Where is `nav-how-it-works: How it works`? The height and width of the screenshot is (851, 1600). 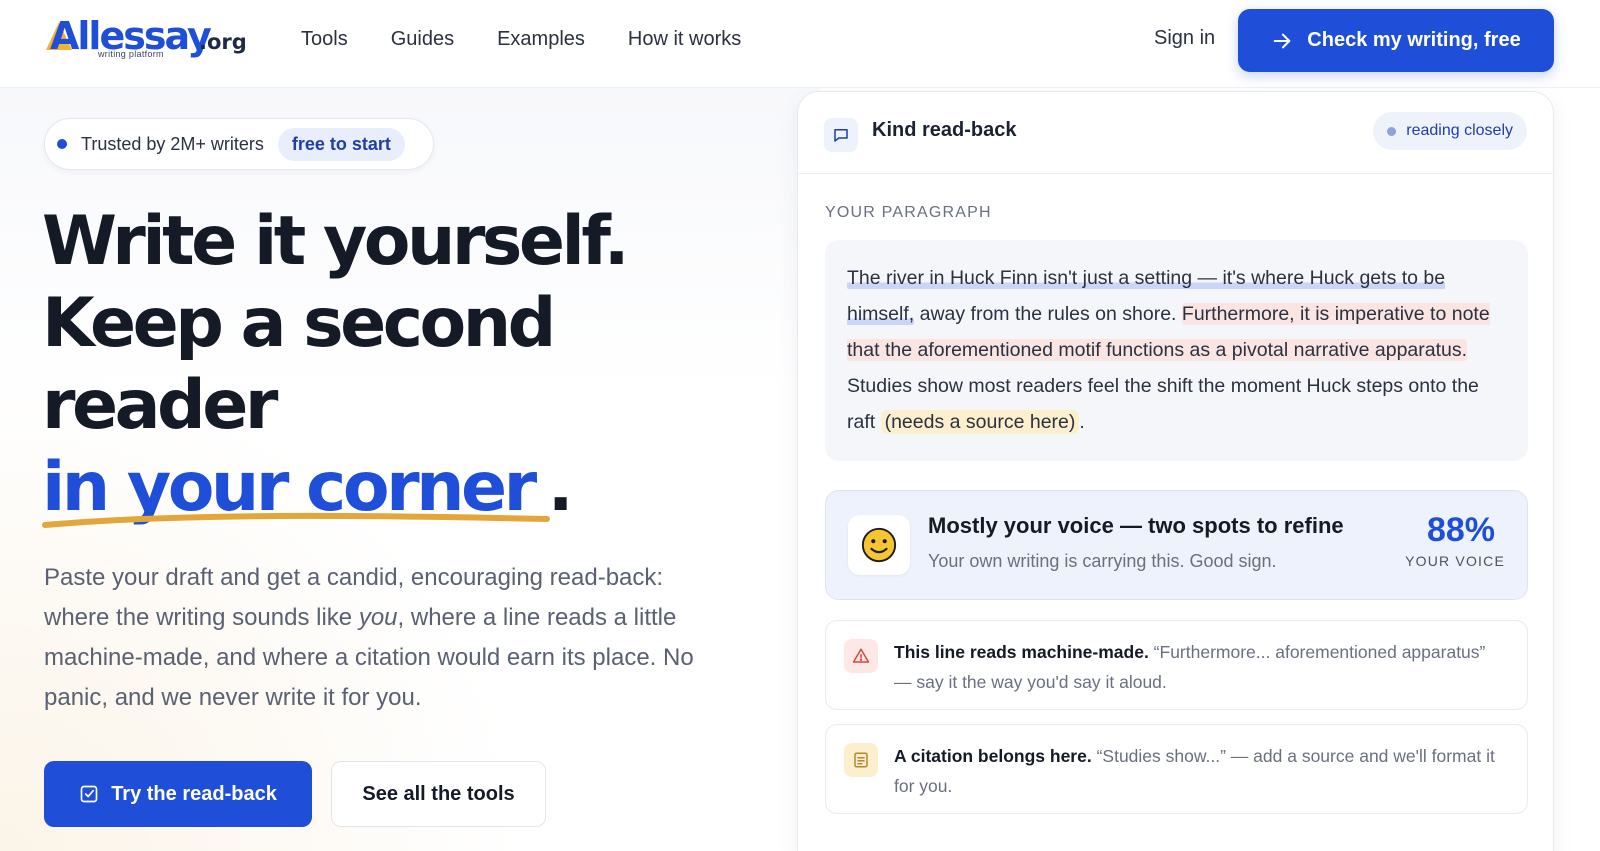 nav-how-it-works: How it works is located at coordinates (684, 39).